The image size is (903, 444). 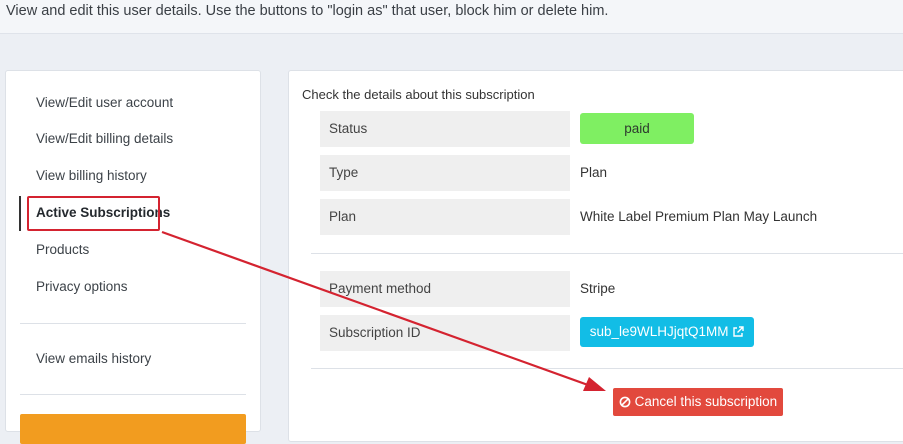 What do you see at coordinates (445, 129) in the screenshot?
I see `status-label: Status` at bounding box center [445, 129].